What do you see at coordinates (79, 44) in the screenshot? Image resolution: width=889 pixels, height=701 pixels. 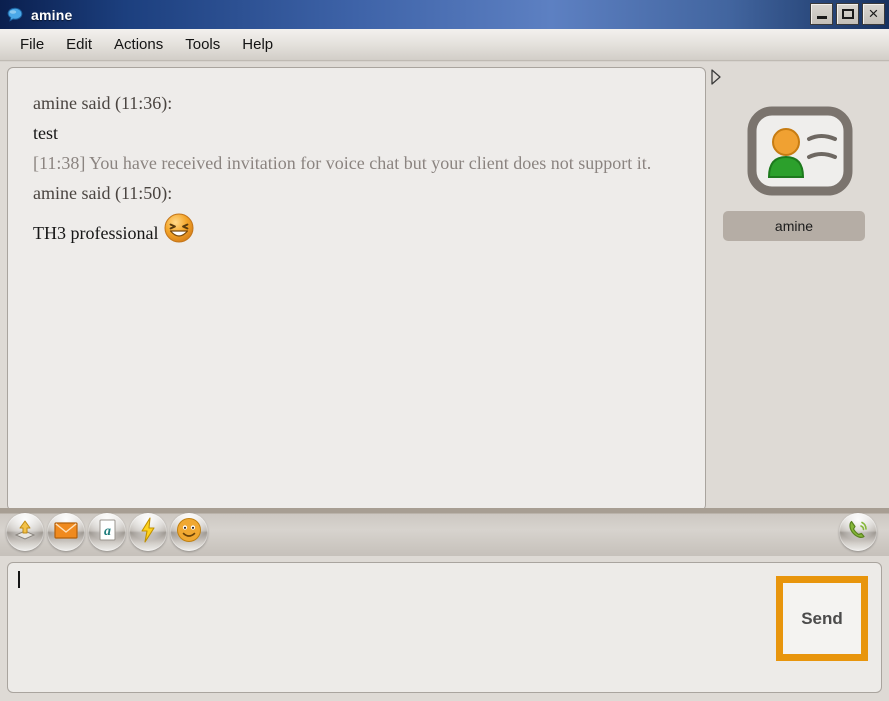 I see `menu-item-edit: Edit` at bounding box center [79, 44].